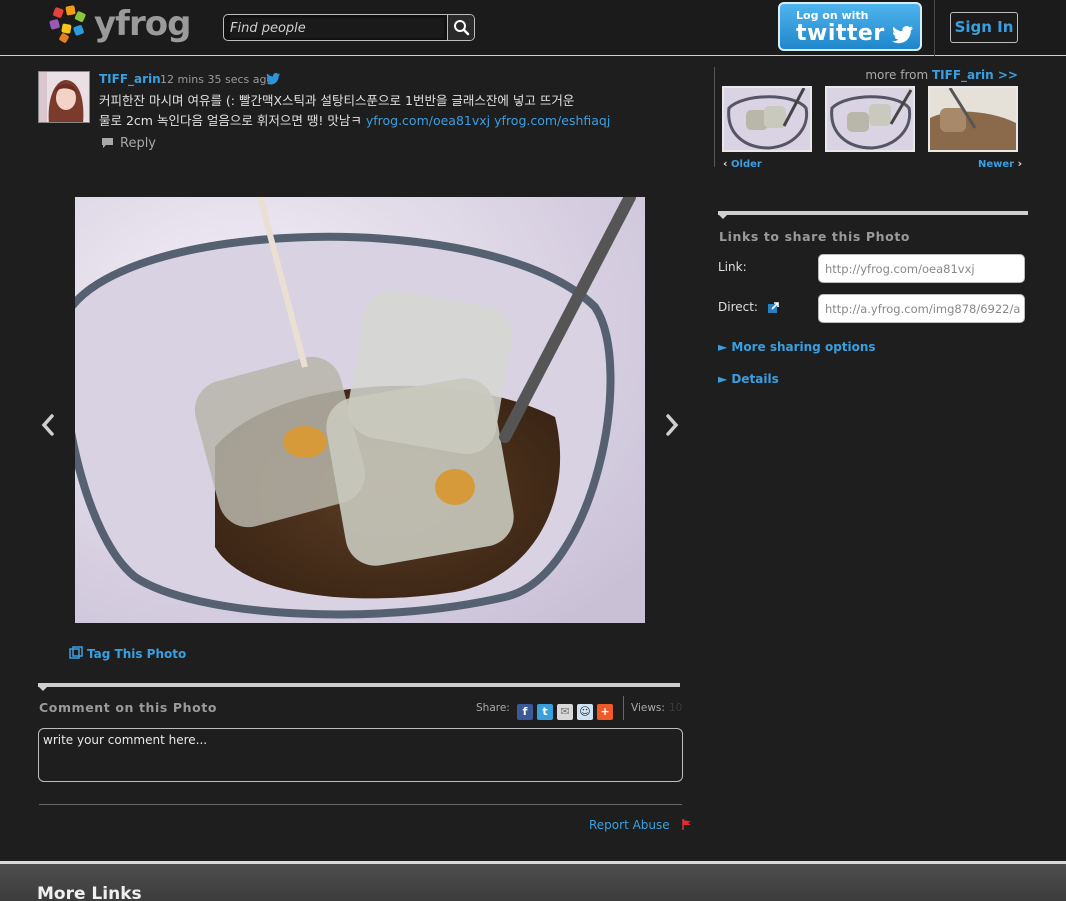  I want to click on next-photo-arrow-icon, so click(672, 425).